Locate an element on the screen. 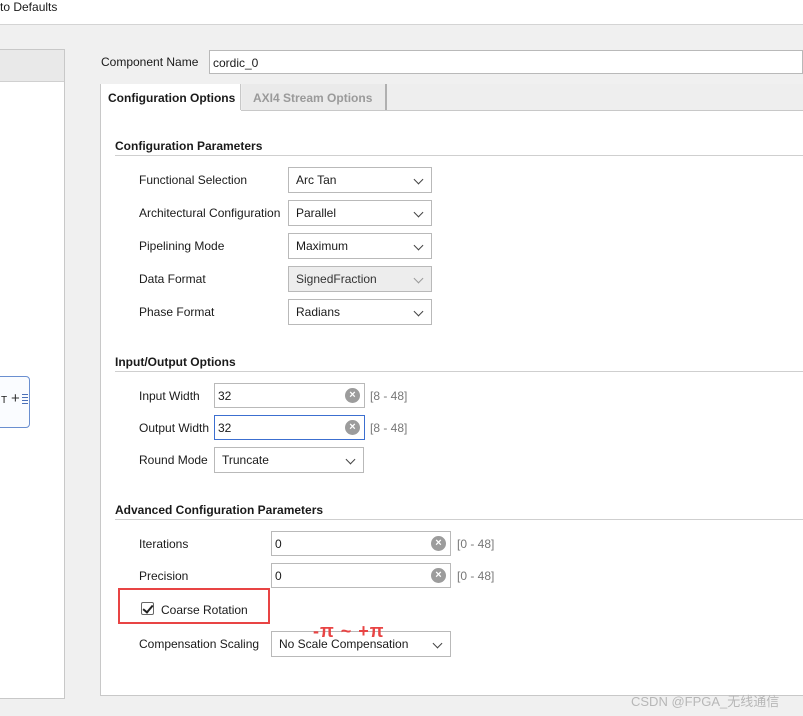  pipelining-mode-label: Pipelining Mode is located at coordinates (182, 246).